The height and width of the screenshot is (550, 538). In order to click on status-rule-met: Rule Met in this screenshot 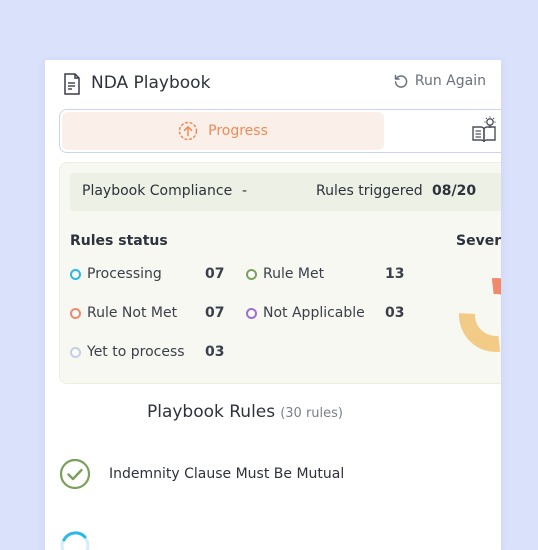, I will do `click(285, 274)`.